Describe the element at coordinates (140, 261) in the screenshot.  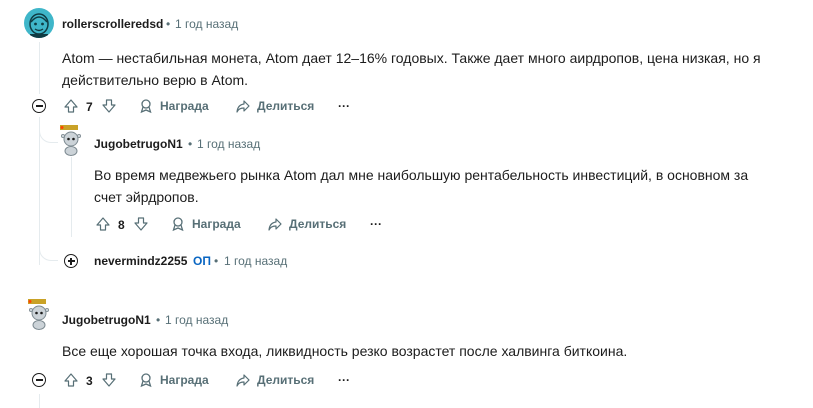
I see `comment-username: nevermindz2255` at that location.